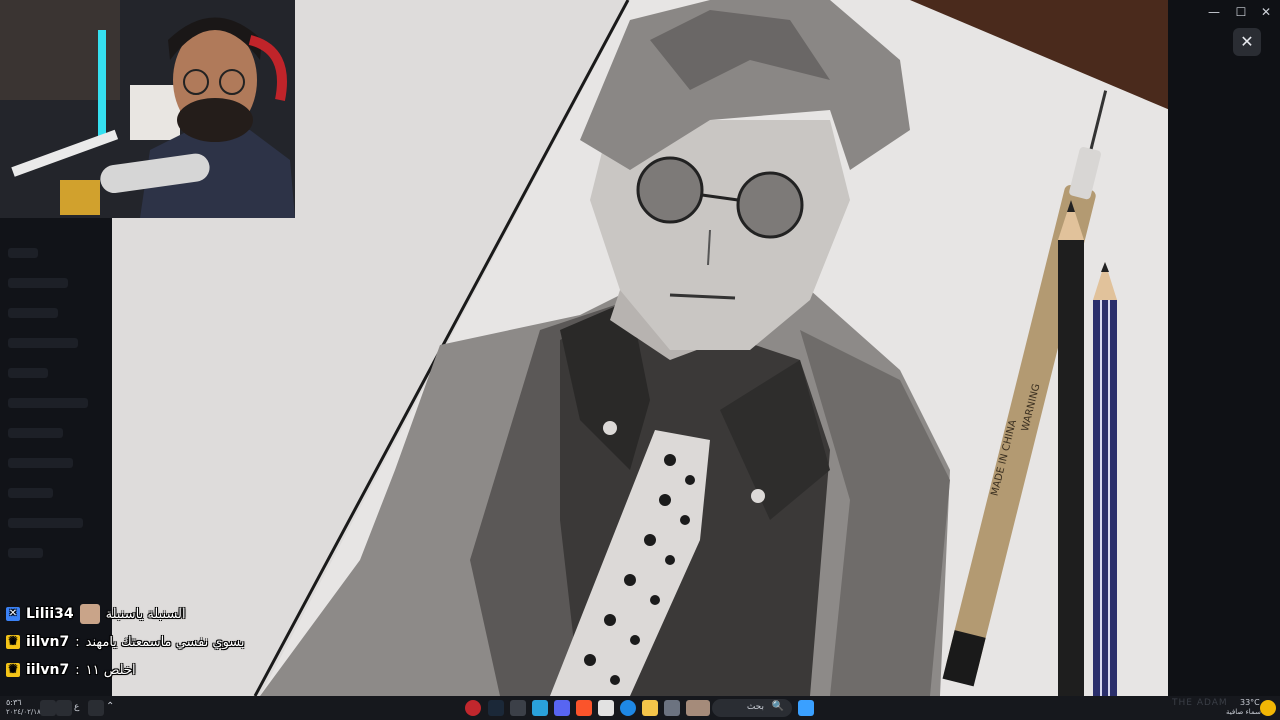 The image size is (1280, 720). What do you see at coordinates (1214, 12) in the screenshot?
I see `minimize-button: —` at bounding box center [1214, 12].